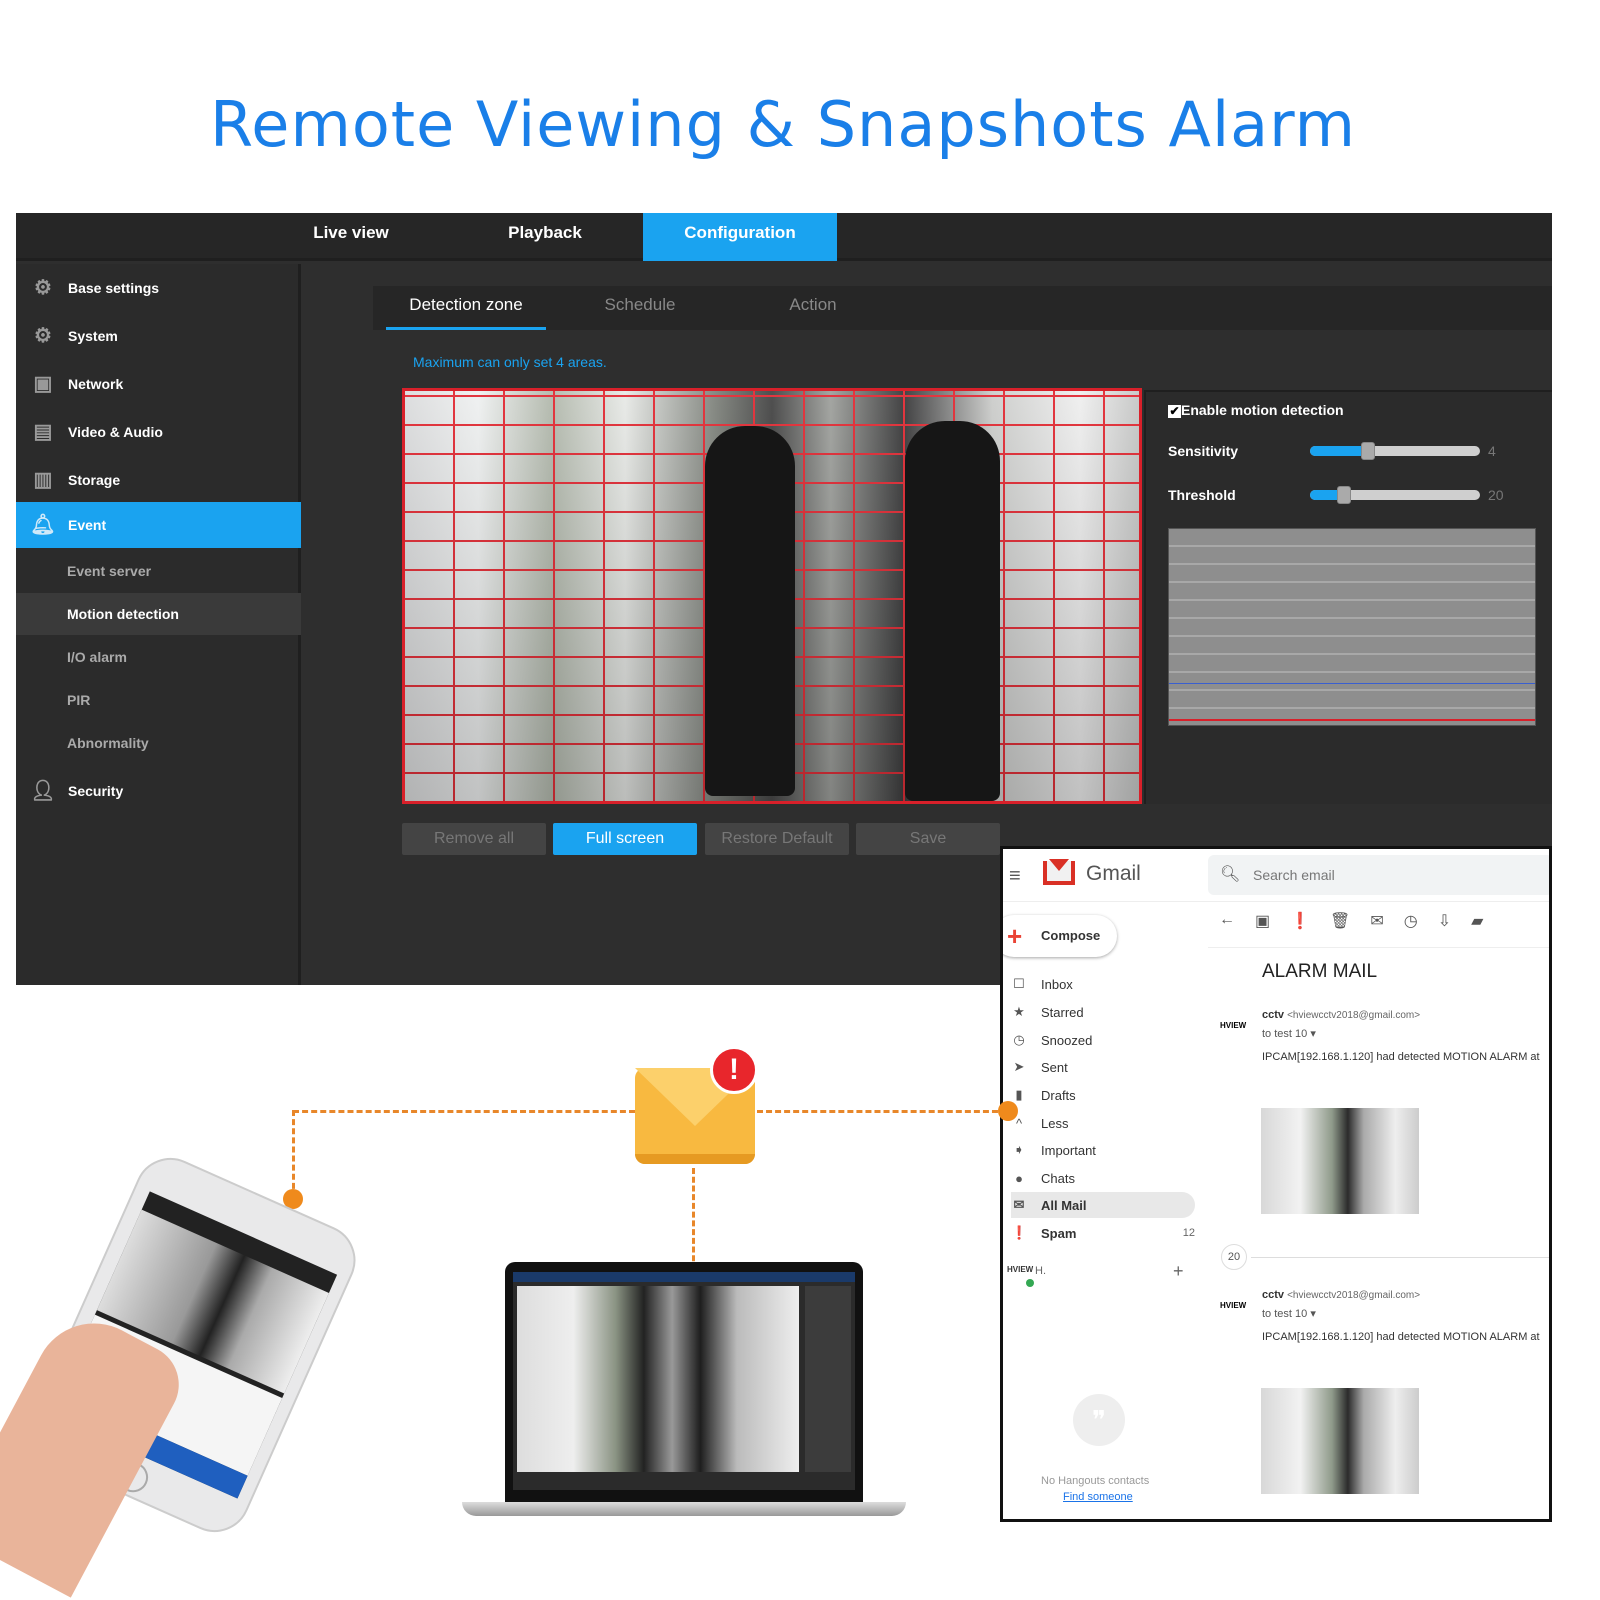  I want to click on important-icon: ➧, so click(1019, 1149).